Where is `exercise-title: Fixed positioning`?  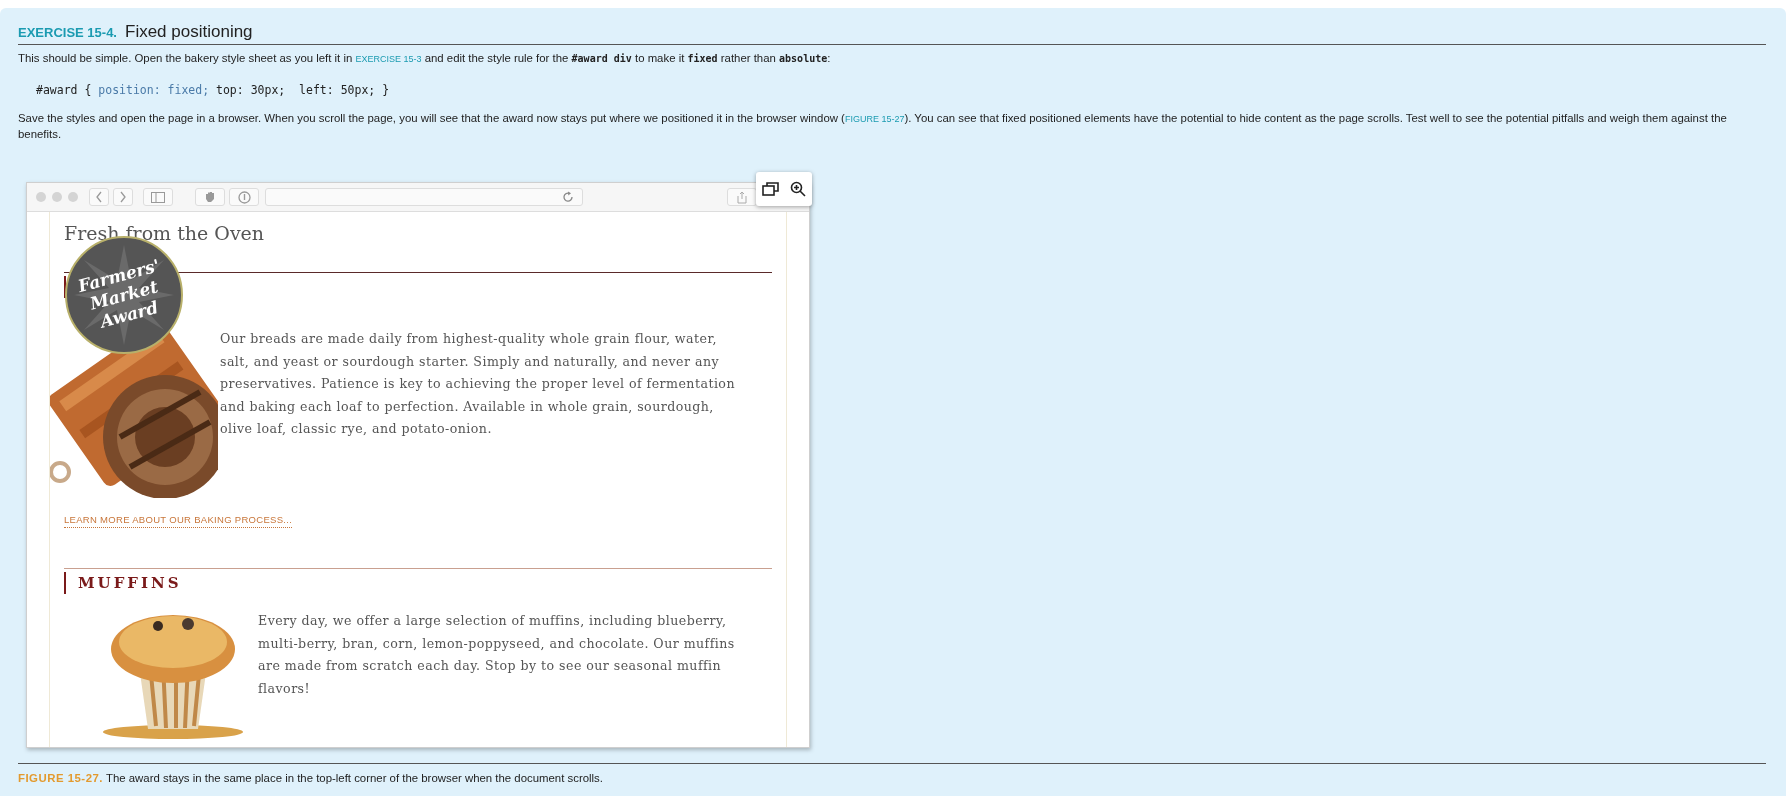
exercise-title: Fixed positioning is located at coordinates (189, 32).